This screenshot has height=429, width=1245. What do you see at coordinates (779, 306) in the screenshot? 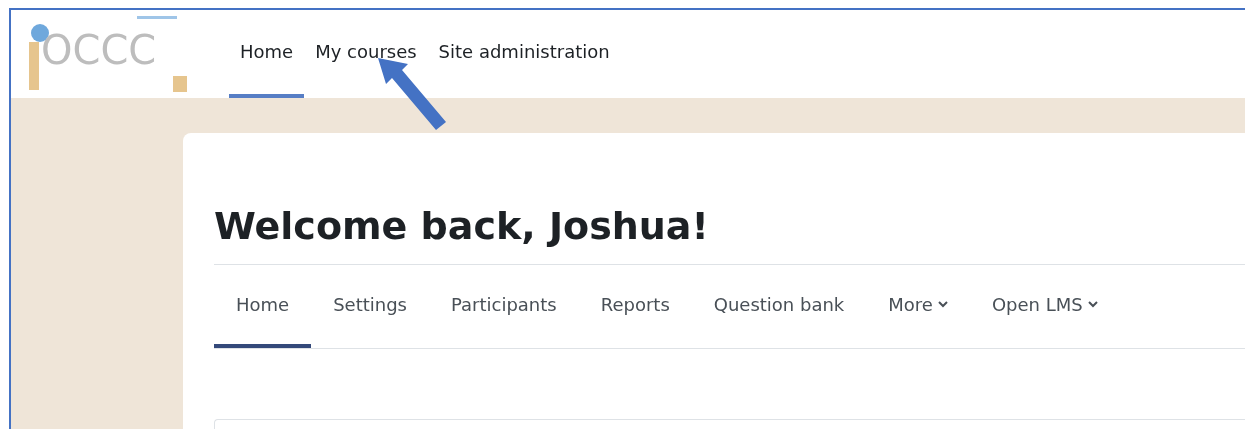
I see `nav-tab: Question bank` at bounding box center [779, 306].